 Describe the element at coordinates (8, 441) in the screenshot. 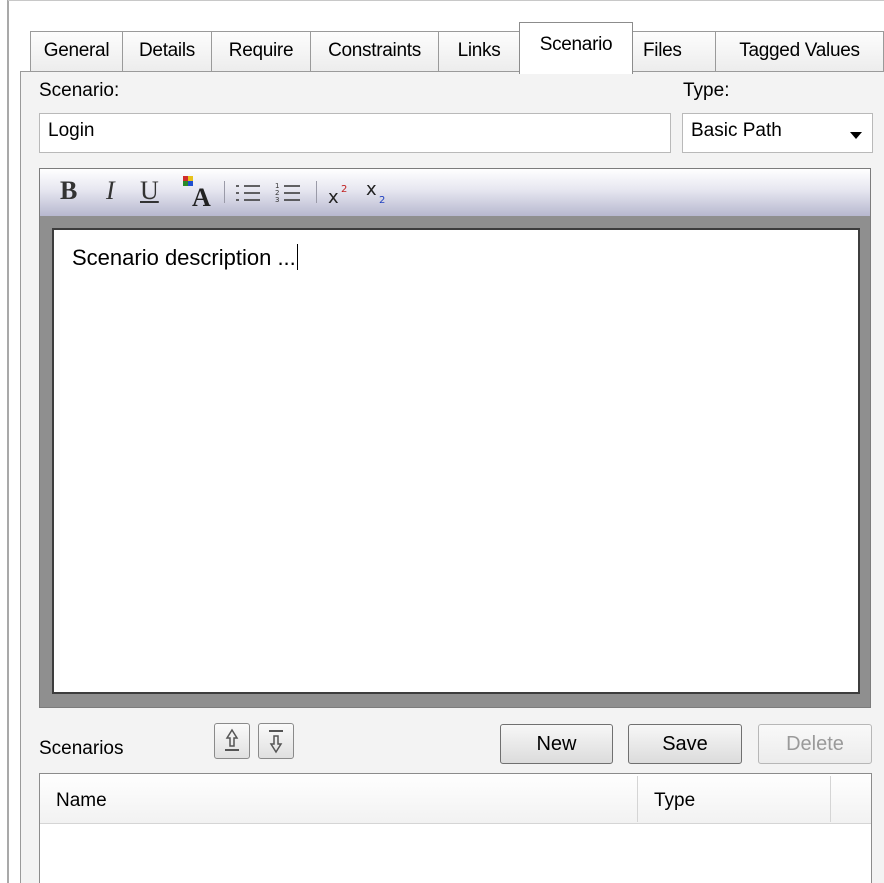

I see `window-left-border` at that location.